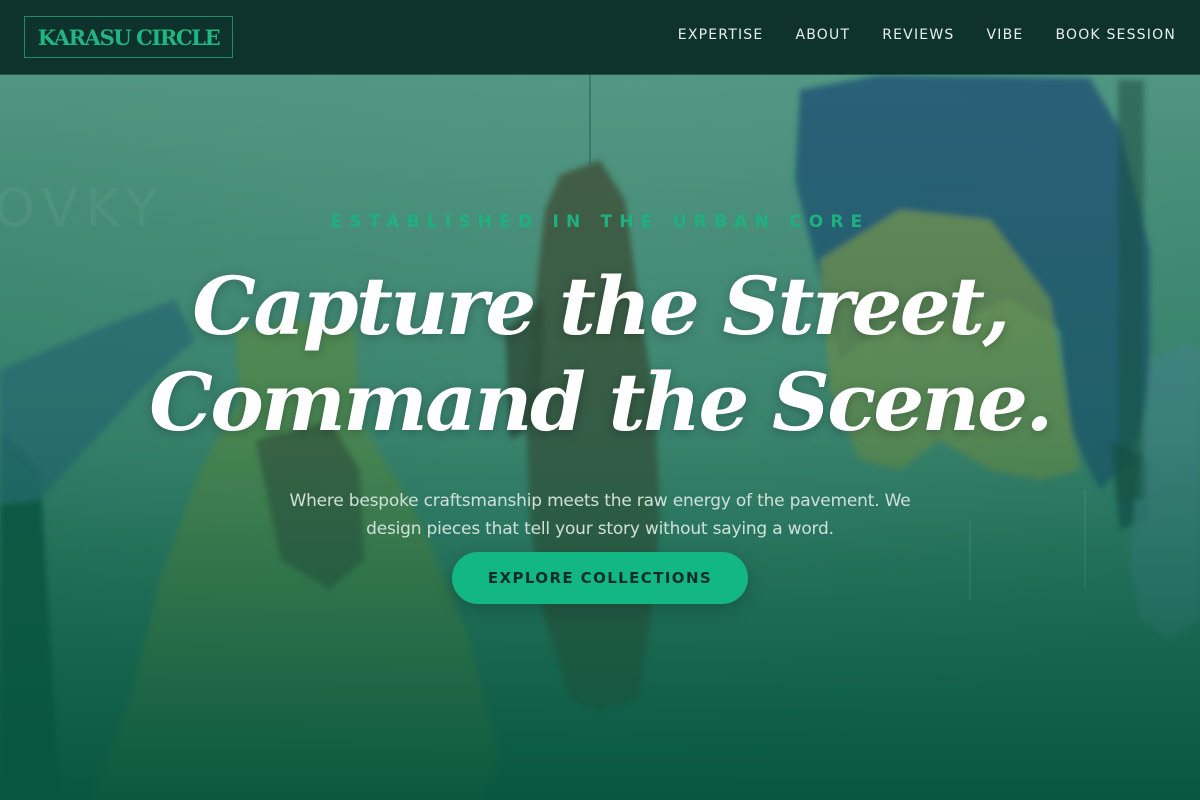 The width and height of the screenshot is (1200, 800). I want to click on nav-link-reviews: REVIEWS, so click(918, 35).